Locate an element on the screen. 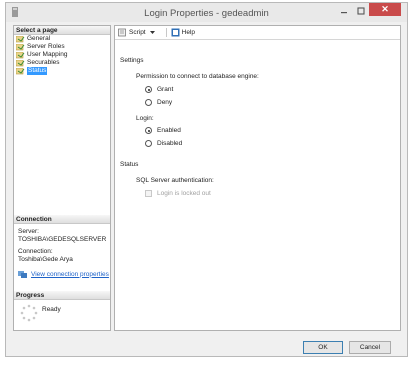 This screenshot has width=414, height=374. page-item-user-mapping: User Mapping is located at coordinates (63, 55).